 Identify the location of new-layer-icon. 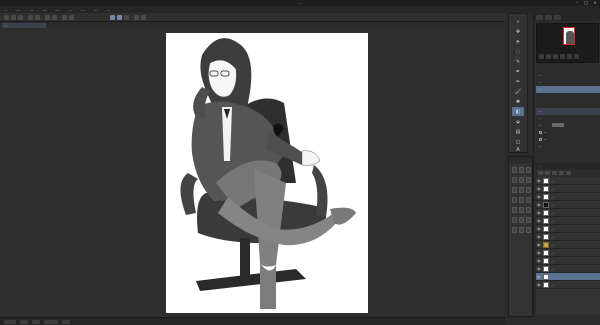
(540, 173).